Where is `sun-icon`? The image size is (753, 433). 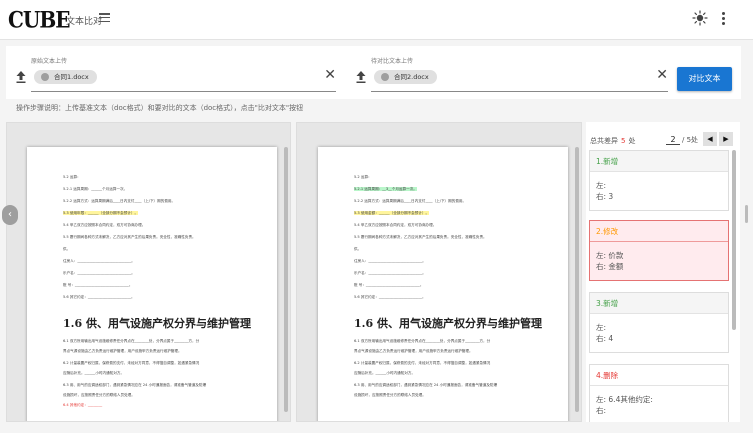
sun-icon is located at coordinates (700, 18).